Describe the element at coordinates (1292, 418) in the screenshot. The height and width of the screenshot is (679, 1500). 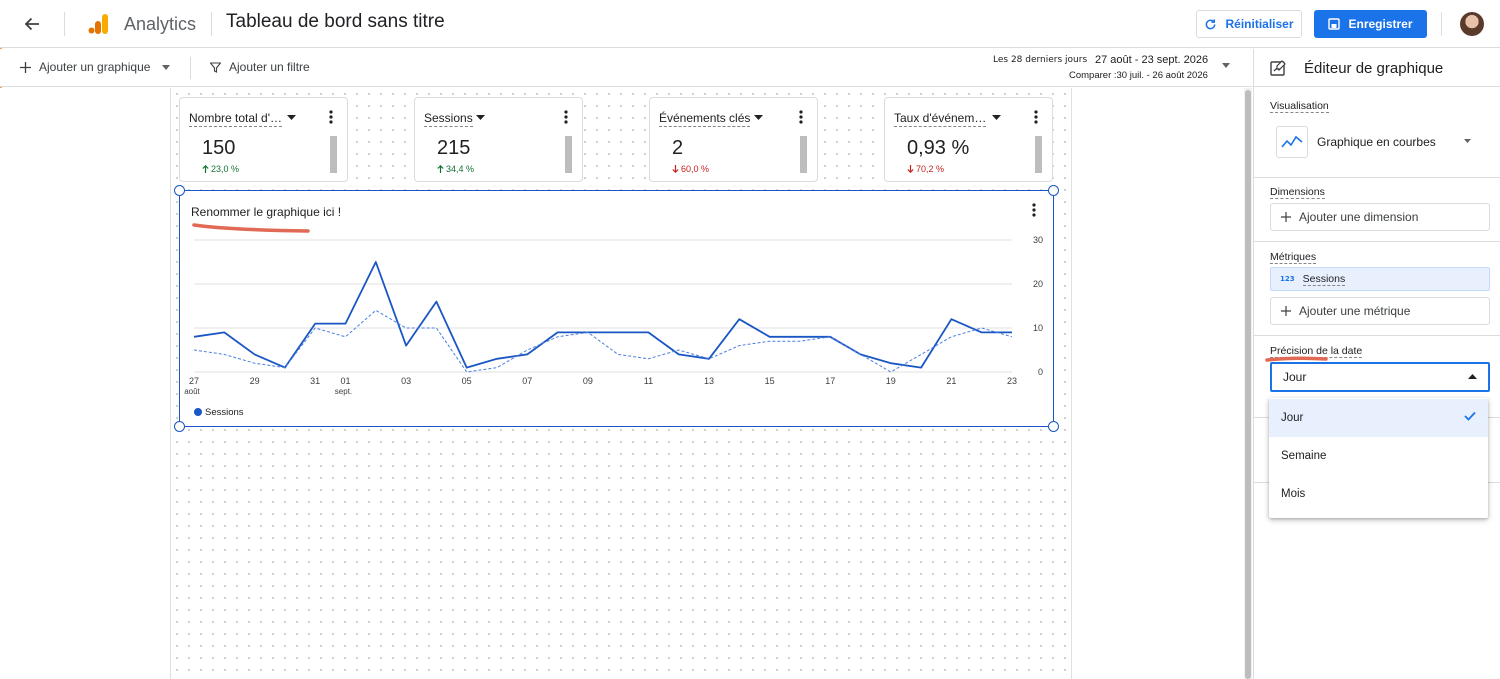
I see `option-label: Jour` at that location.